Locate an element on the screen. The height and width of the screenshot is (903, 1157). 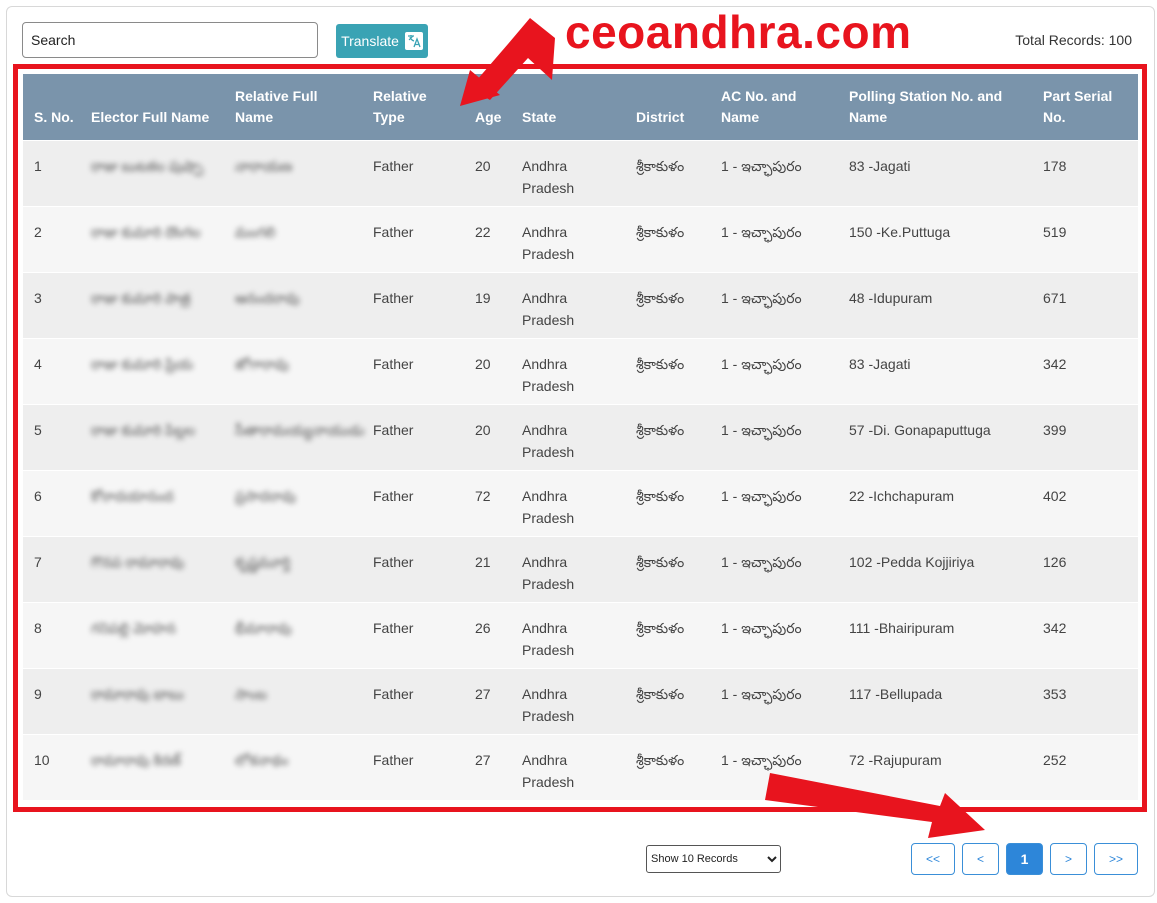
page-1-button: 1 is located at coordinates (1024, 859).